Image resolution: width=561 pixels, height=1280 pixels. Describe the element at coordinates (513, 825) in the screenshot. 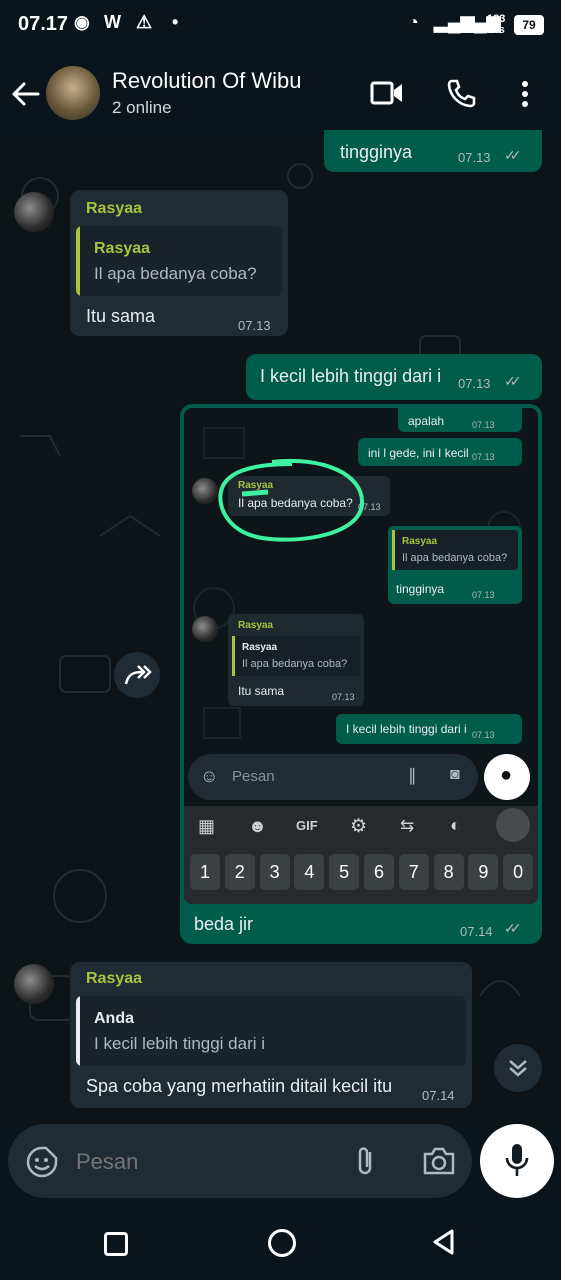

I see `mini-kbd-mic` at that location.